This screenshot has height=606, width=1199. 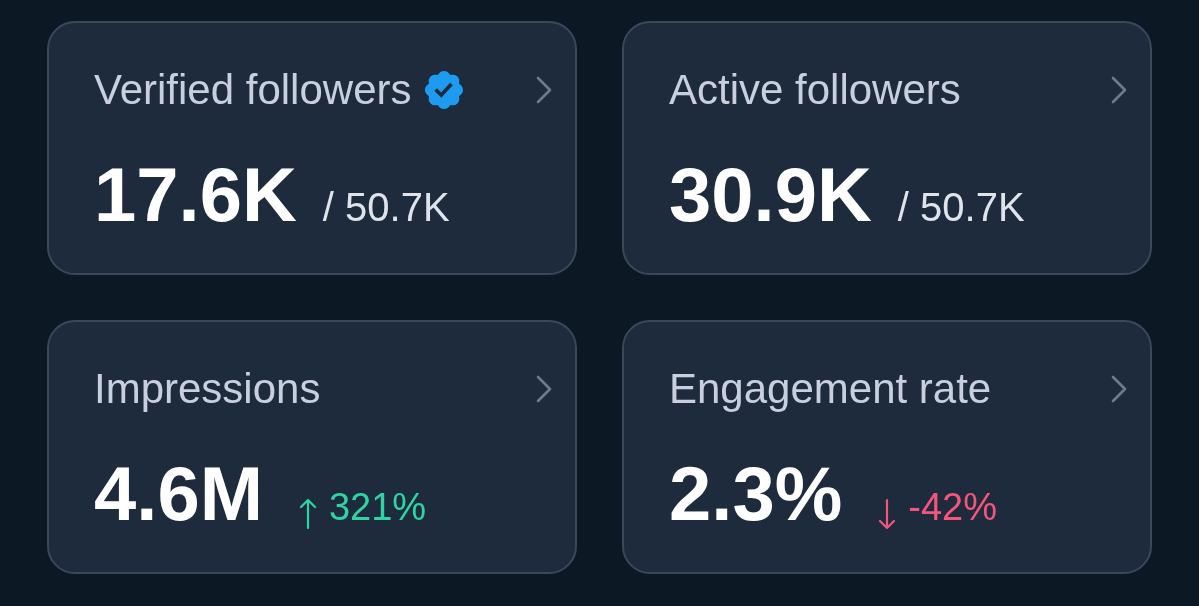 I want to click on stat-value: 17.6K, so click(x=195, y=195).